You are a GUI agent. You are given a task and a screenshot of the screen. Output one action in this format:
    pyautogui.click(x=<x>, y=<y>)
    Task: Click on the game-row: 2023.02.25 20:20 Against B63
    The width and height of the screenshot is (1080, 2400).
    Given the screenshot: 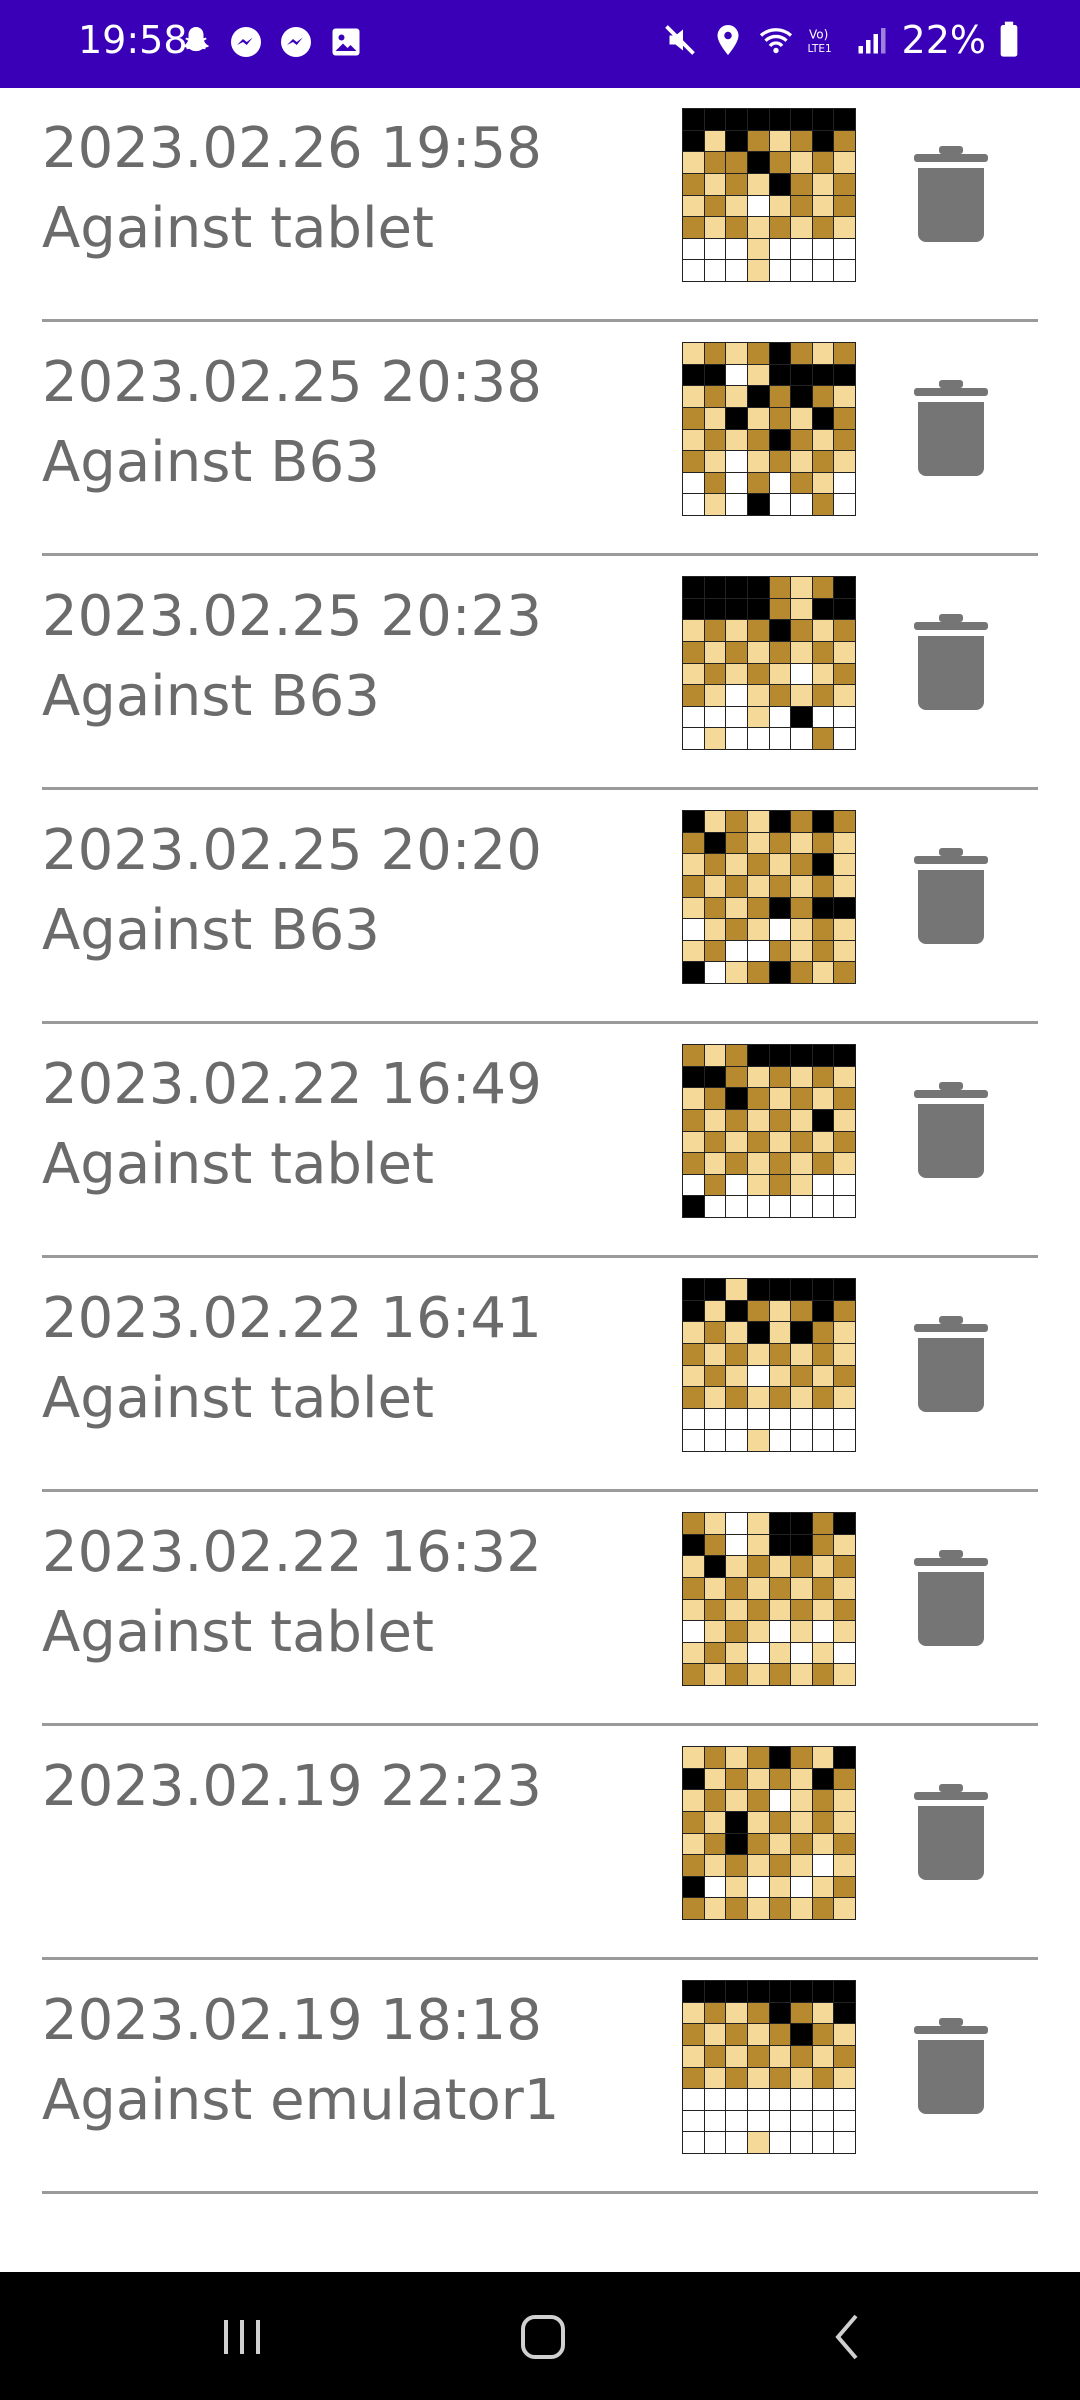 What is the action you would take?
    pyautogui.click(x=540, y=907)
    